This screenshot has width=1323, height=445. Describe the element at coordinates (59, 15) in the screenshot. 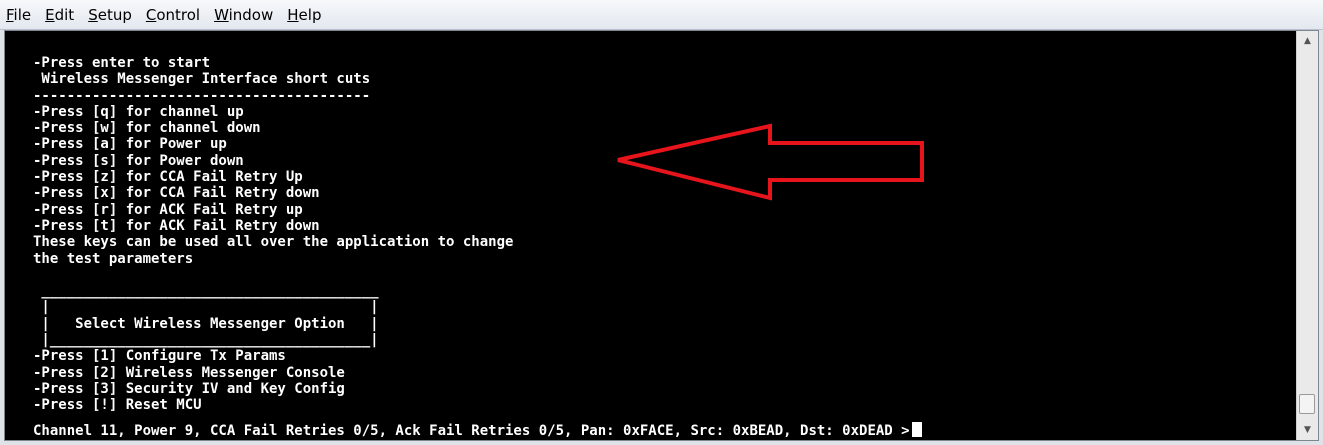

I see `menu-edit: Edit` at that location.